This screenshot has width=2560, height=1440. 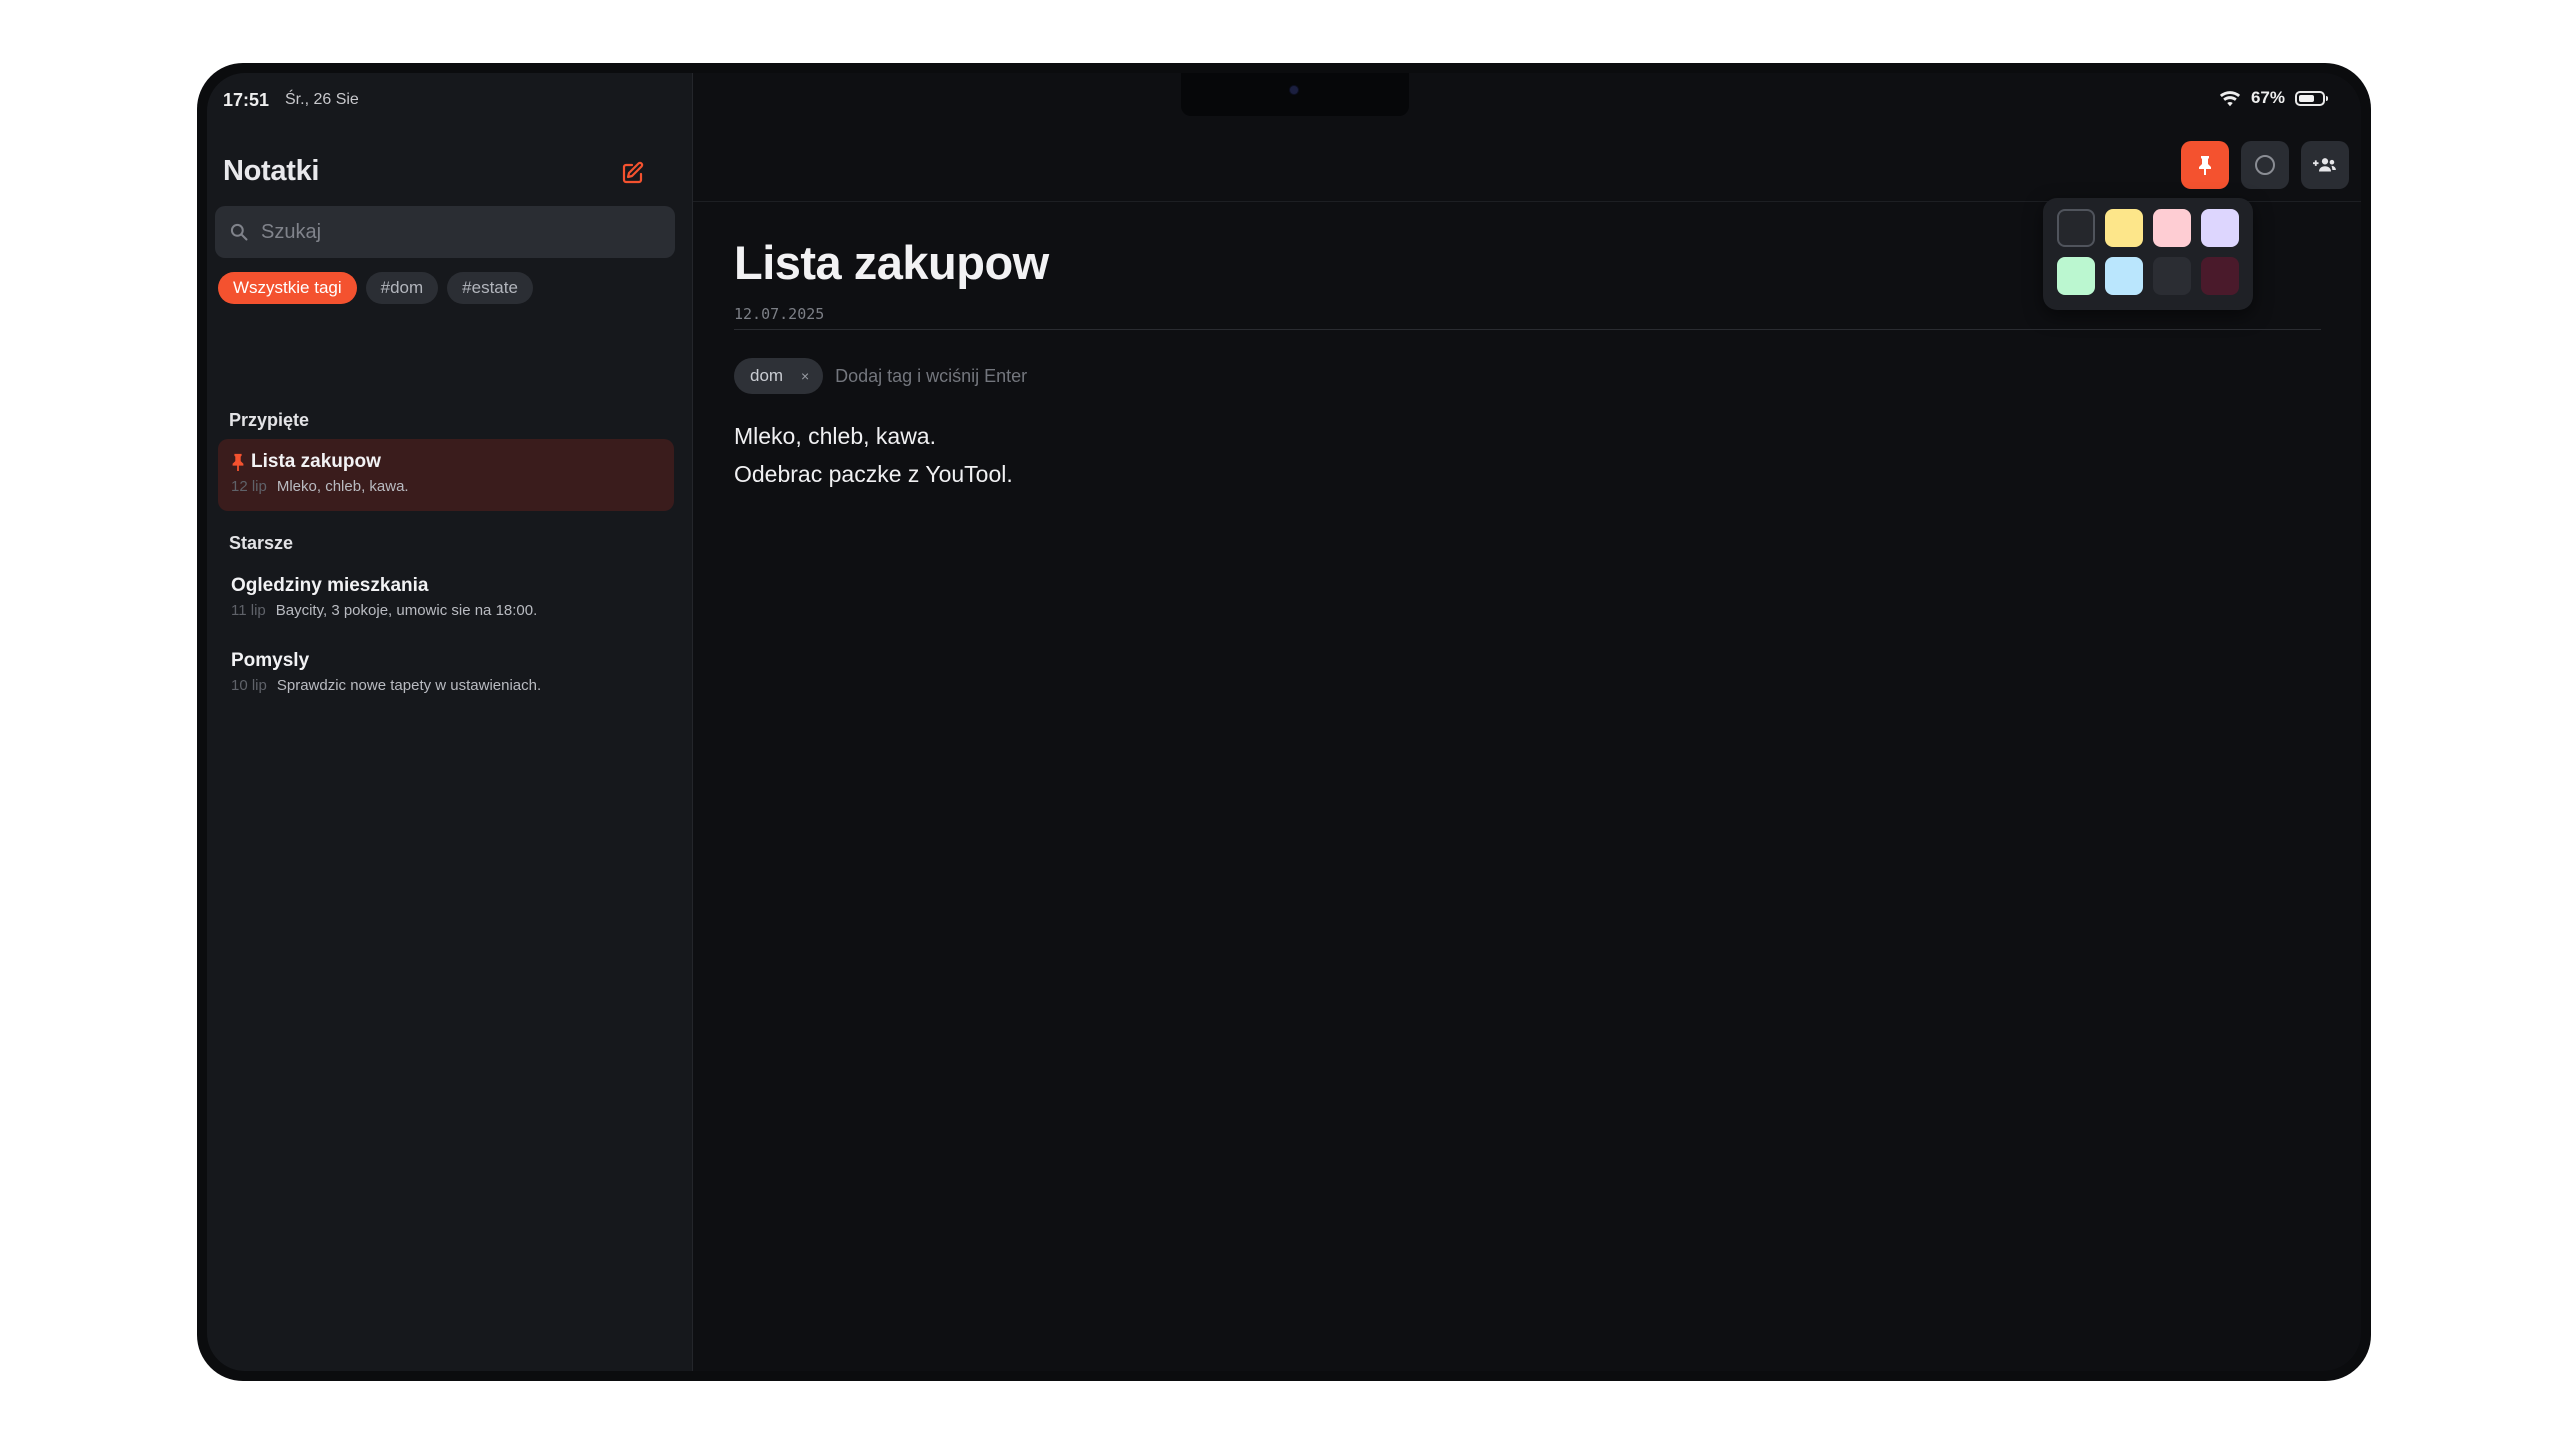 What do you see at coordinates (2172, 228) in the screenshot?
I see `color-swatch-pink` at bounding box center [2172, 228].